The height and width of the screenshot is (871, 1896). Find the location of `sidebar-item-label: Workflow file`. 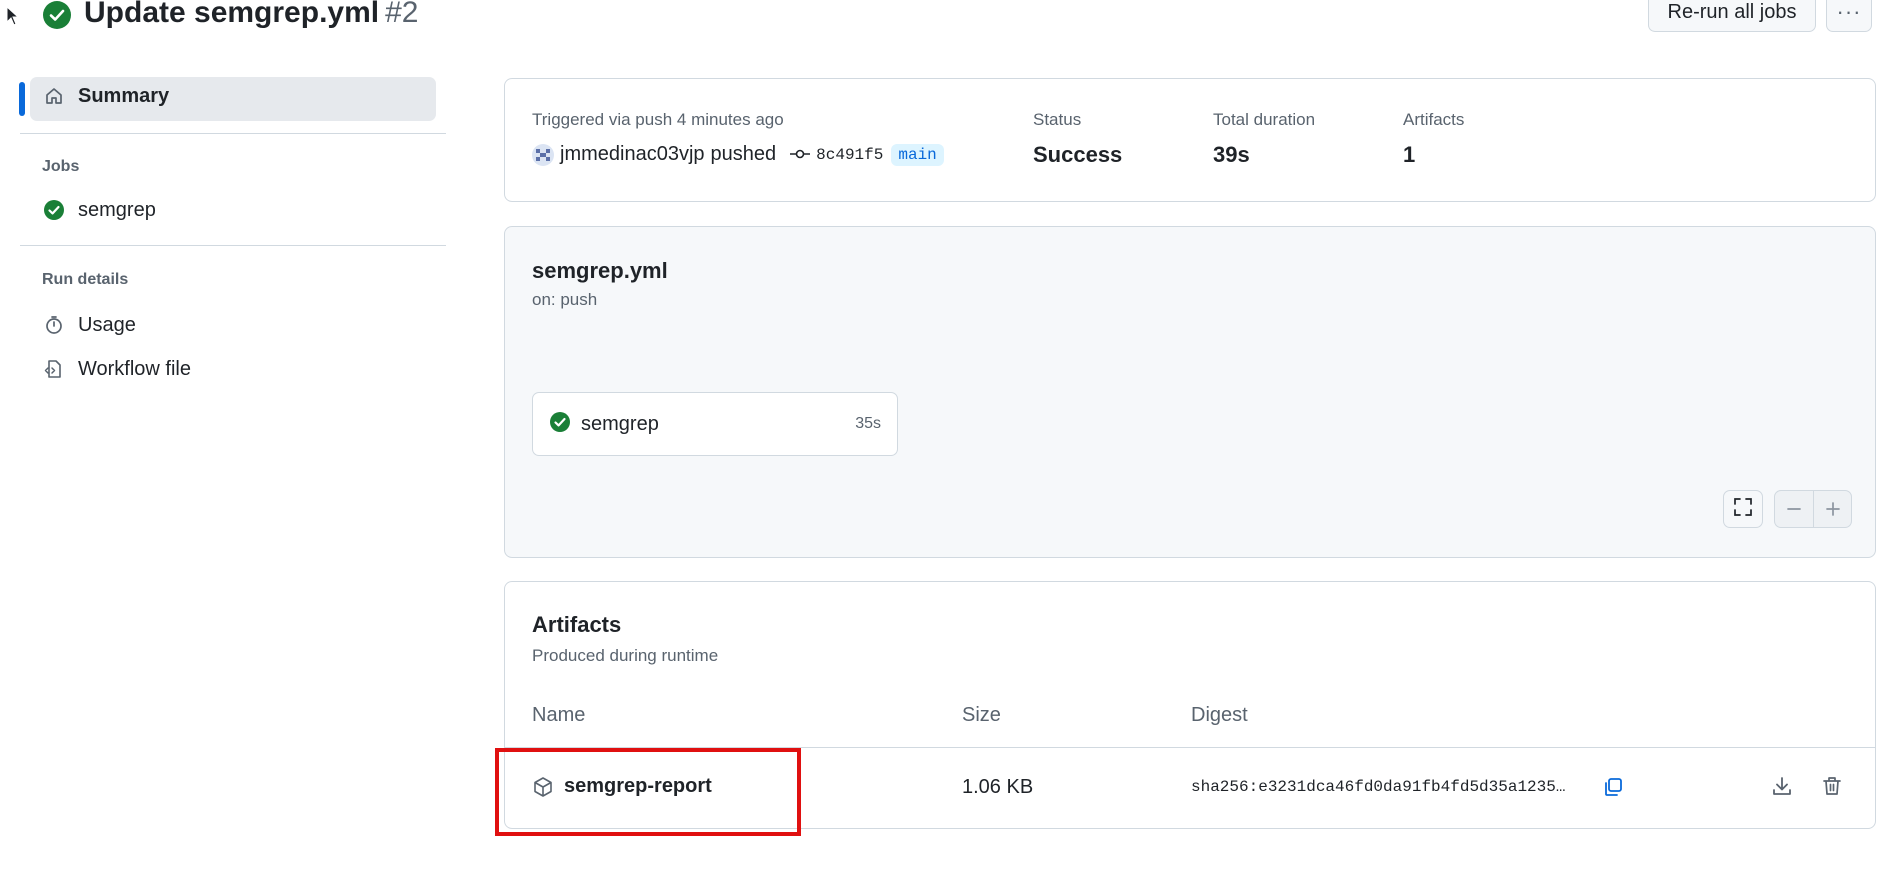

sidebar-item-label: Workflow file is located at coordinates (134, 368).